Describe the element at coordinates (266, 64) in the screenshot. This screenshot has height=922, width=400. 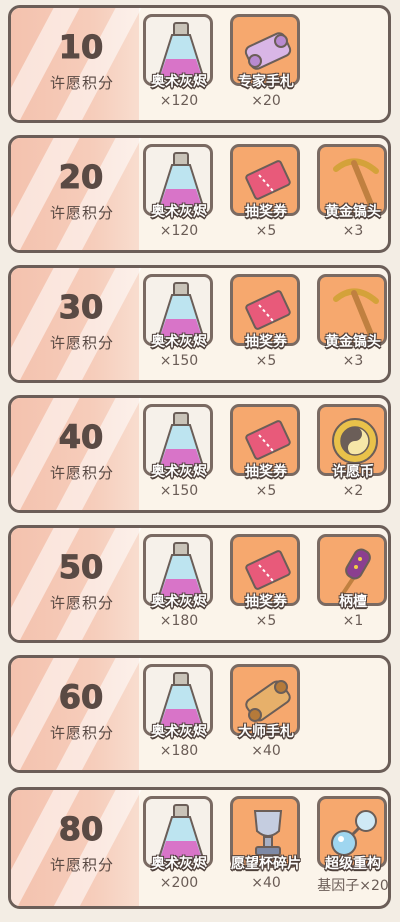
I see `reward-item: 专家手札 ×20` at that location.